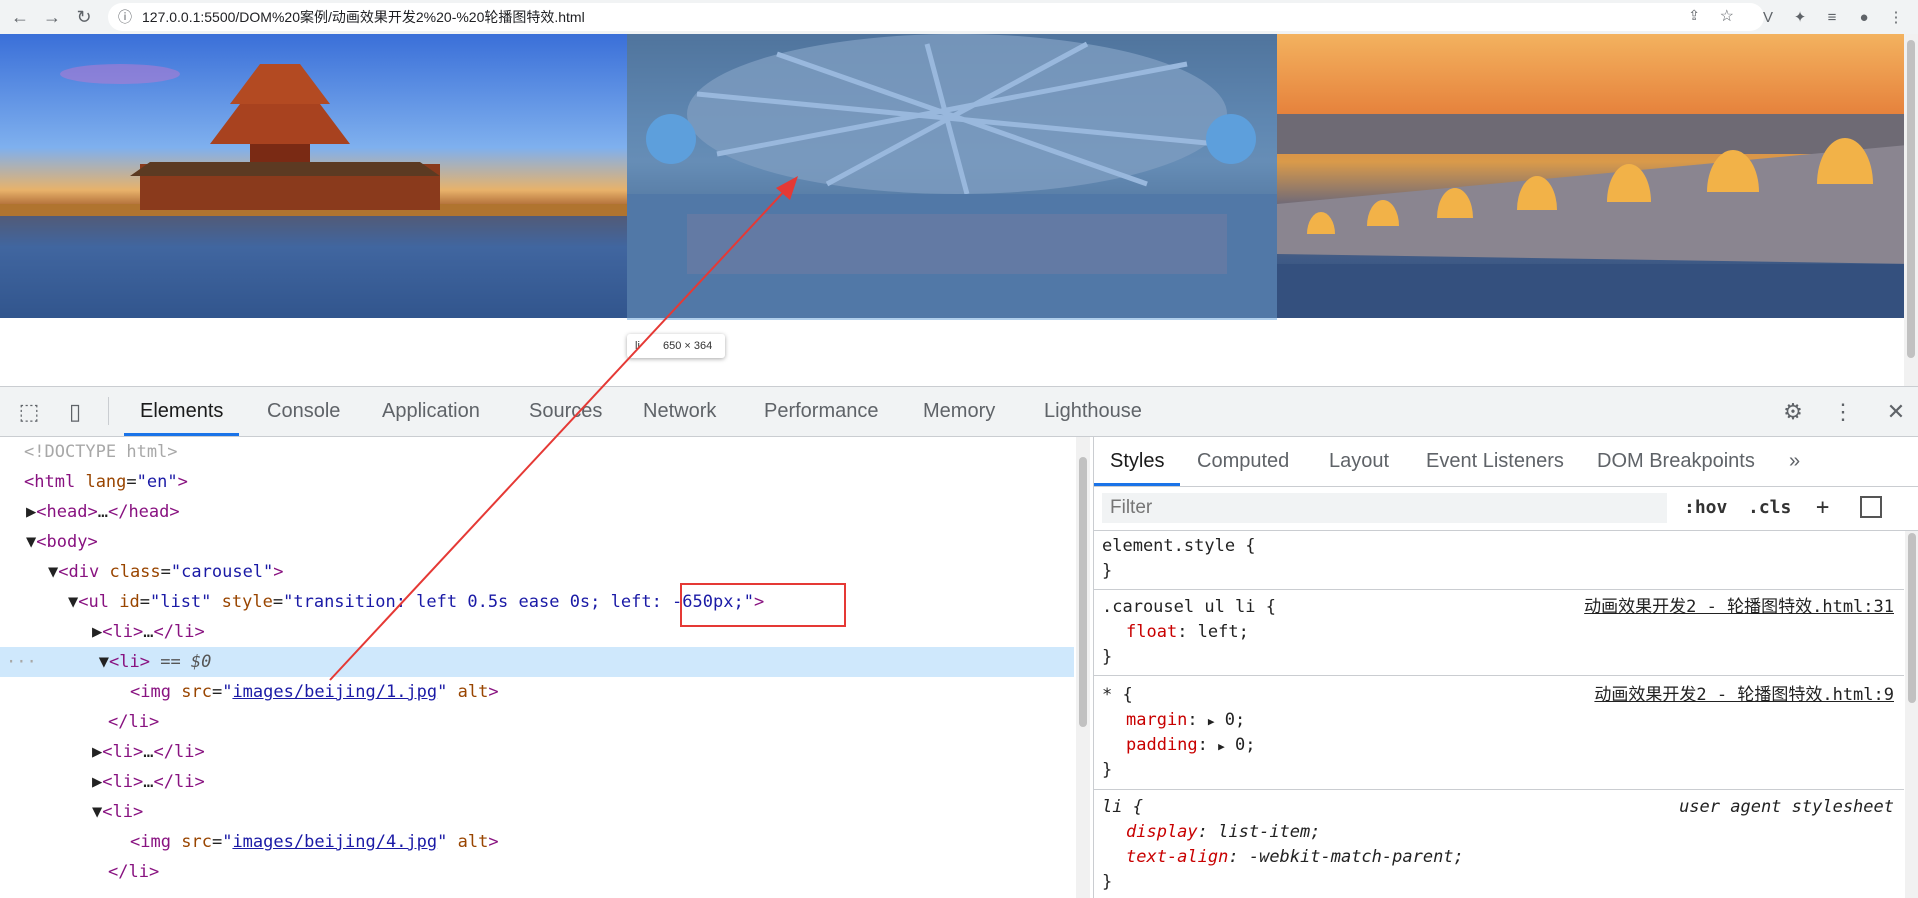  I want to click on reload-icon: ↻, so click(84, 17).